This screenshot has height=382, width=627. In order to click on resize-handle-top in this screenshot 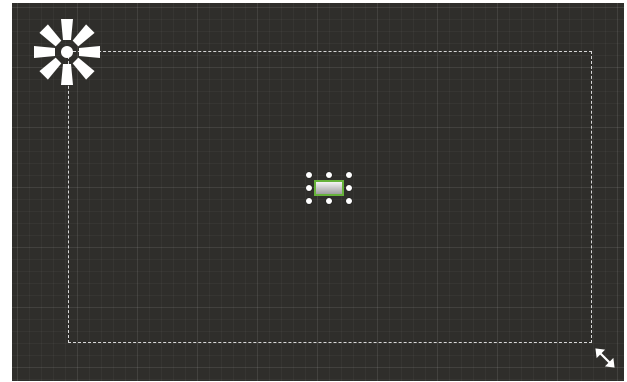, I will do `click(329, 175)`.